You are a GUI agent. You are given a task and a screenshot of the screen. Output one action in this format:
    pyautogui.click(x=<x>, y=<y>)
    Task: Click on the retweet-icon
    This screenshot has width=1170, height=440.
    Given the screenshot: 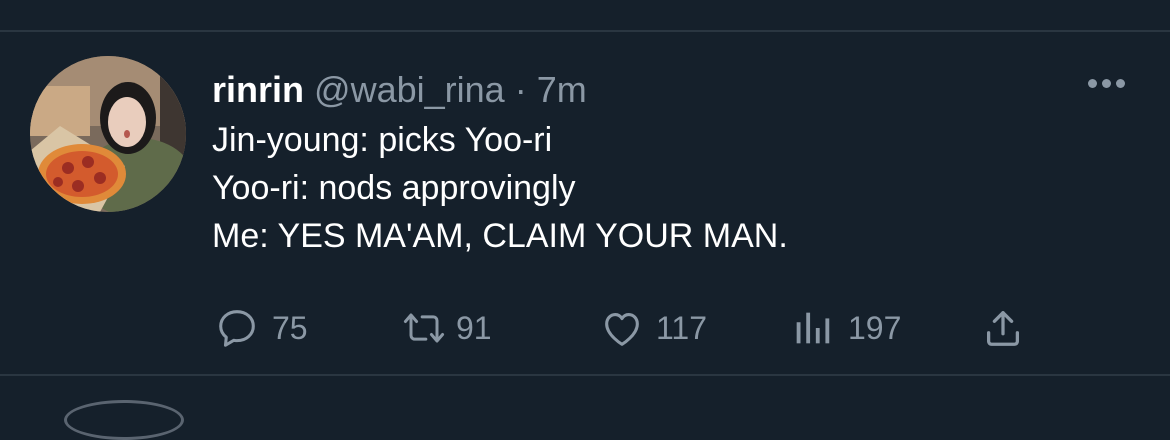 What is the action you would take?
    pyautogui.click(x=424, y=328)
    